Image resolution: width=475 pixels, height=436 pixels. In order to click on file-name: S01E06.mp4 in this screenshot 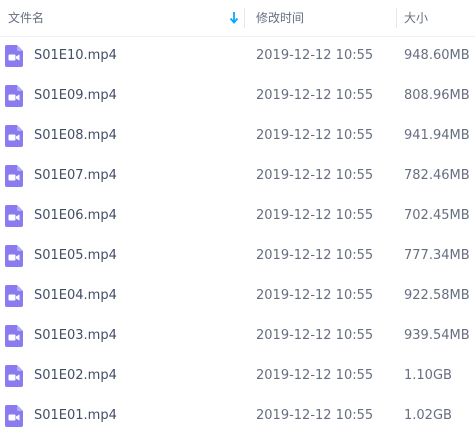, I will do `click(75, 217)`.